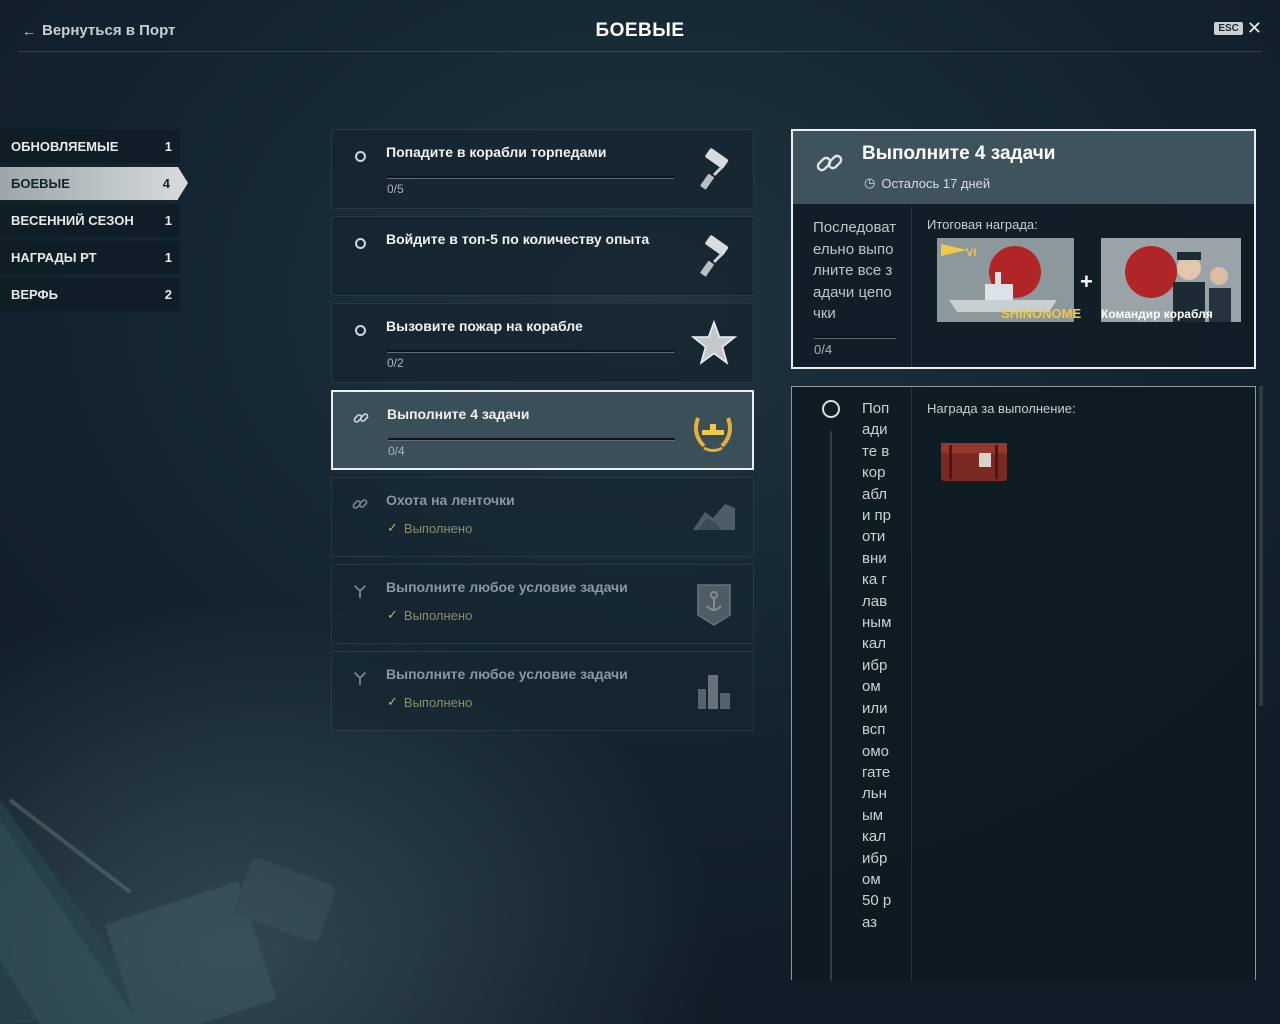 This screenshot has width=1280, height=1024. Describe the element at coordinates (714, 517) in the screenshot. I see `camouflage-icon` at that location.